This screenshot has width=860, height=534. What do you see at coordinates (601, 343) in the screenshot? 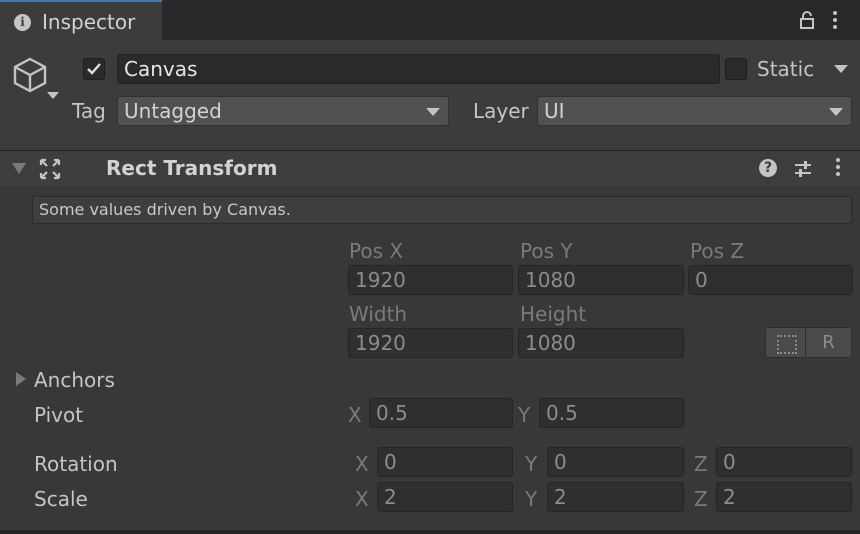
I see `height-field: 1080` at bounding box center [601, 343].